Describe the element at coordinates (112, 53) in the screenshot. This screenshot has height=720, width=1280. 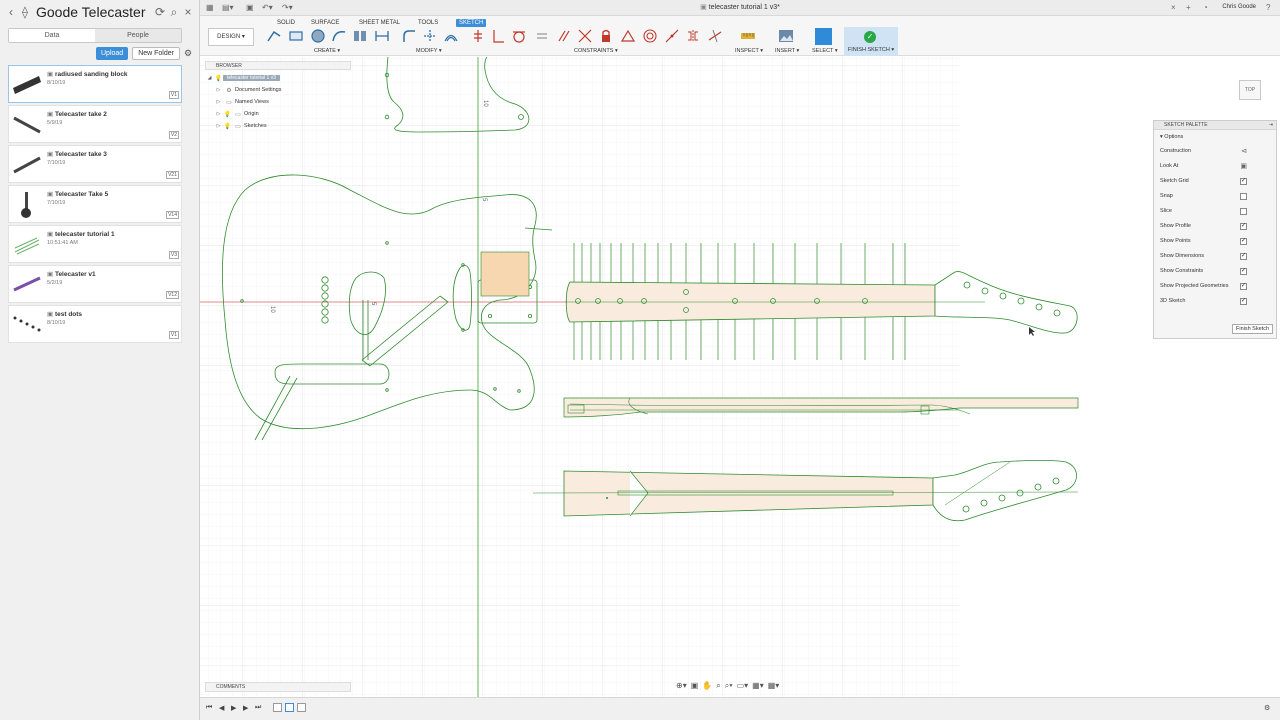
I see `upload-button: Upload` at that location.